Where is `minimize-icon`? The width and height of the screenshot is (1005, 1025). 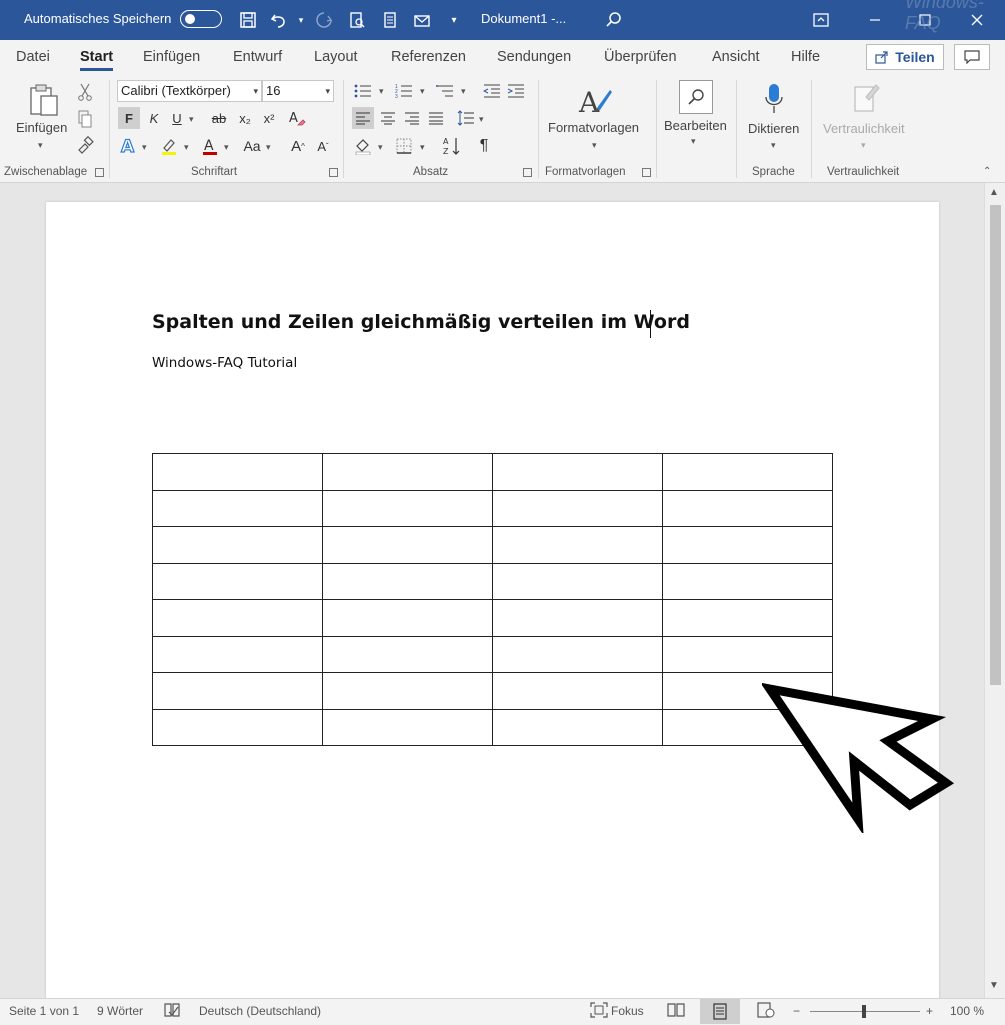
minimize-icon is located at coordinates (875, 20).